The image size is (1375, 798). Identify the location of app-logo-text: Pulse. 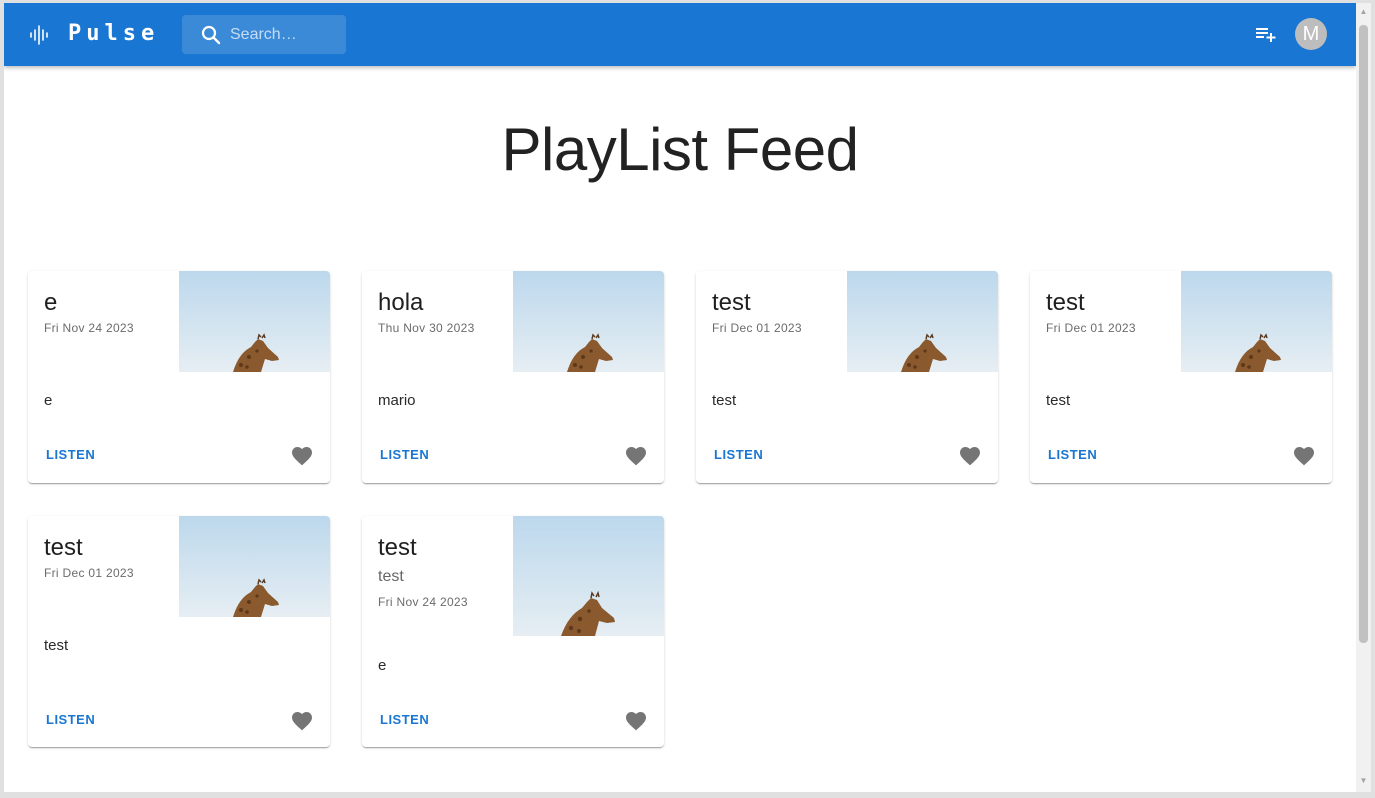
(113, 33).